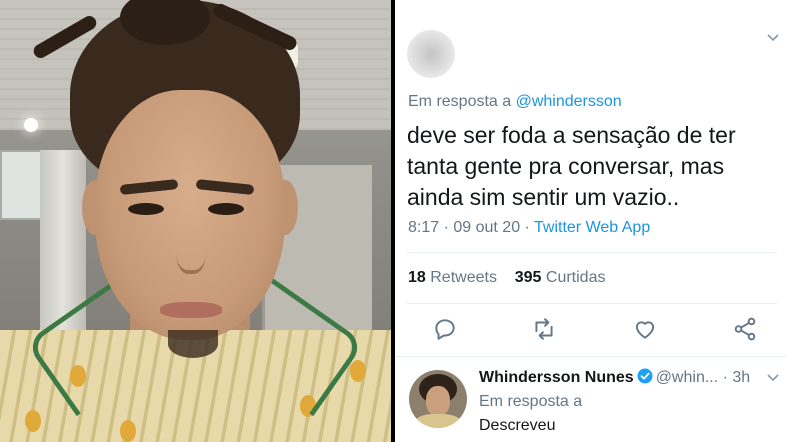 This screenshot has width=786, height=442. What do you see at coordinates (590, 331) in the screenshot?
I see `tweet-actions` at bounding box center [590, 331].